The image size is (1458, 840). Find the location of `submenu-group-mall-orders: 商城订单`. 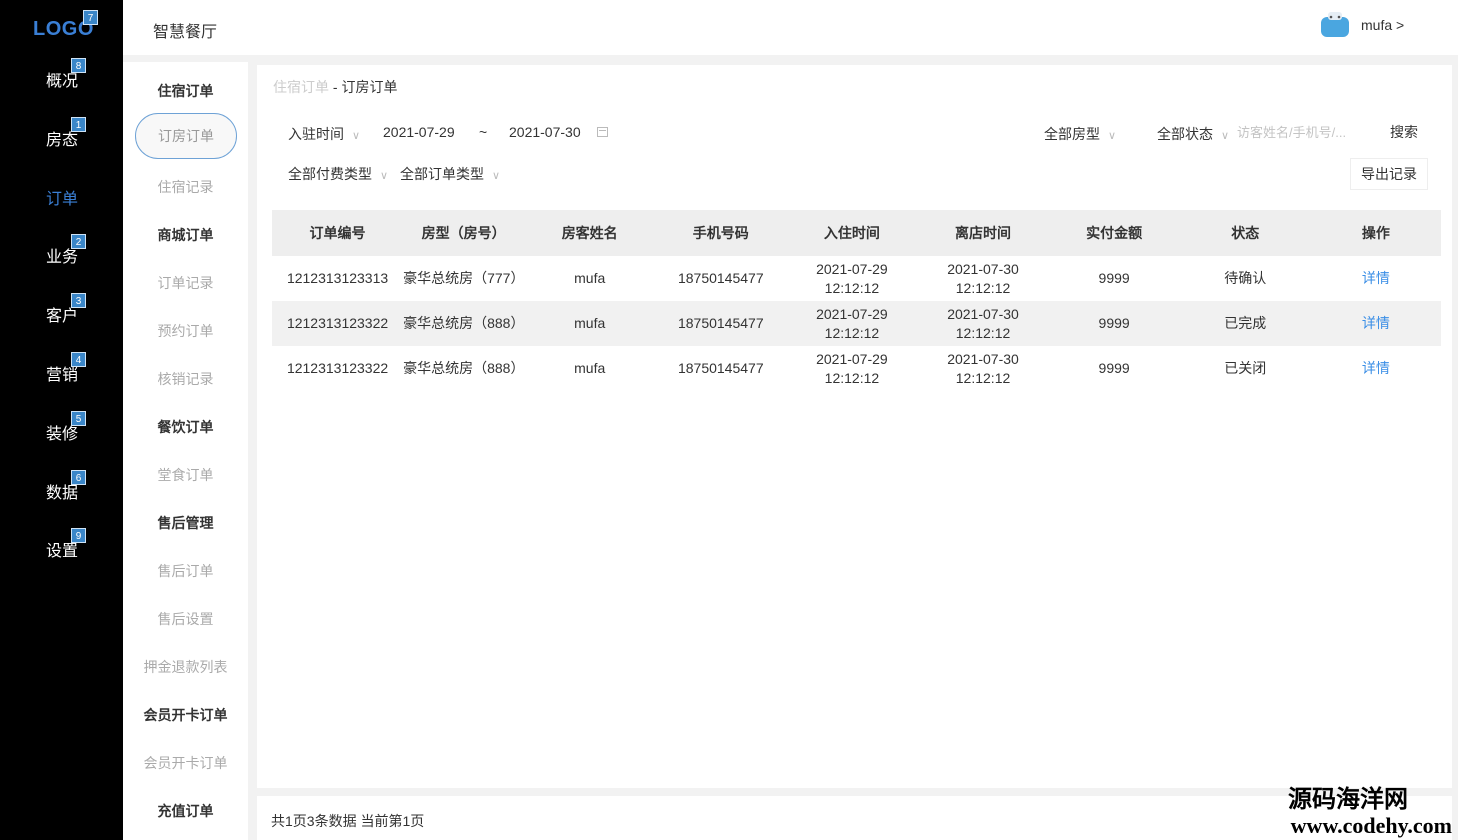

submenu-group-mall-orders: 商城订单 is located at coordinates (185, 235).